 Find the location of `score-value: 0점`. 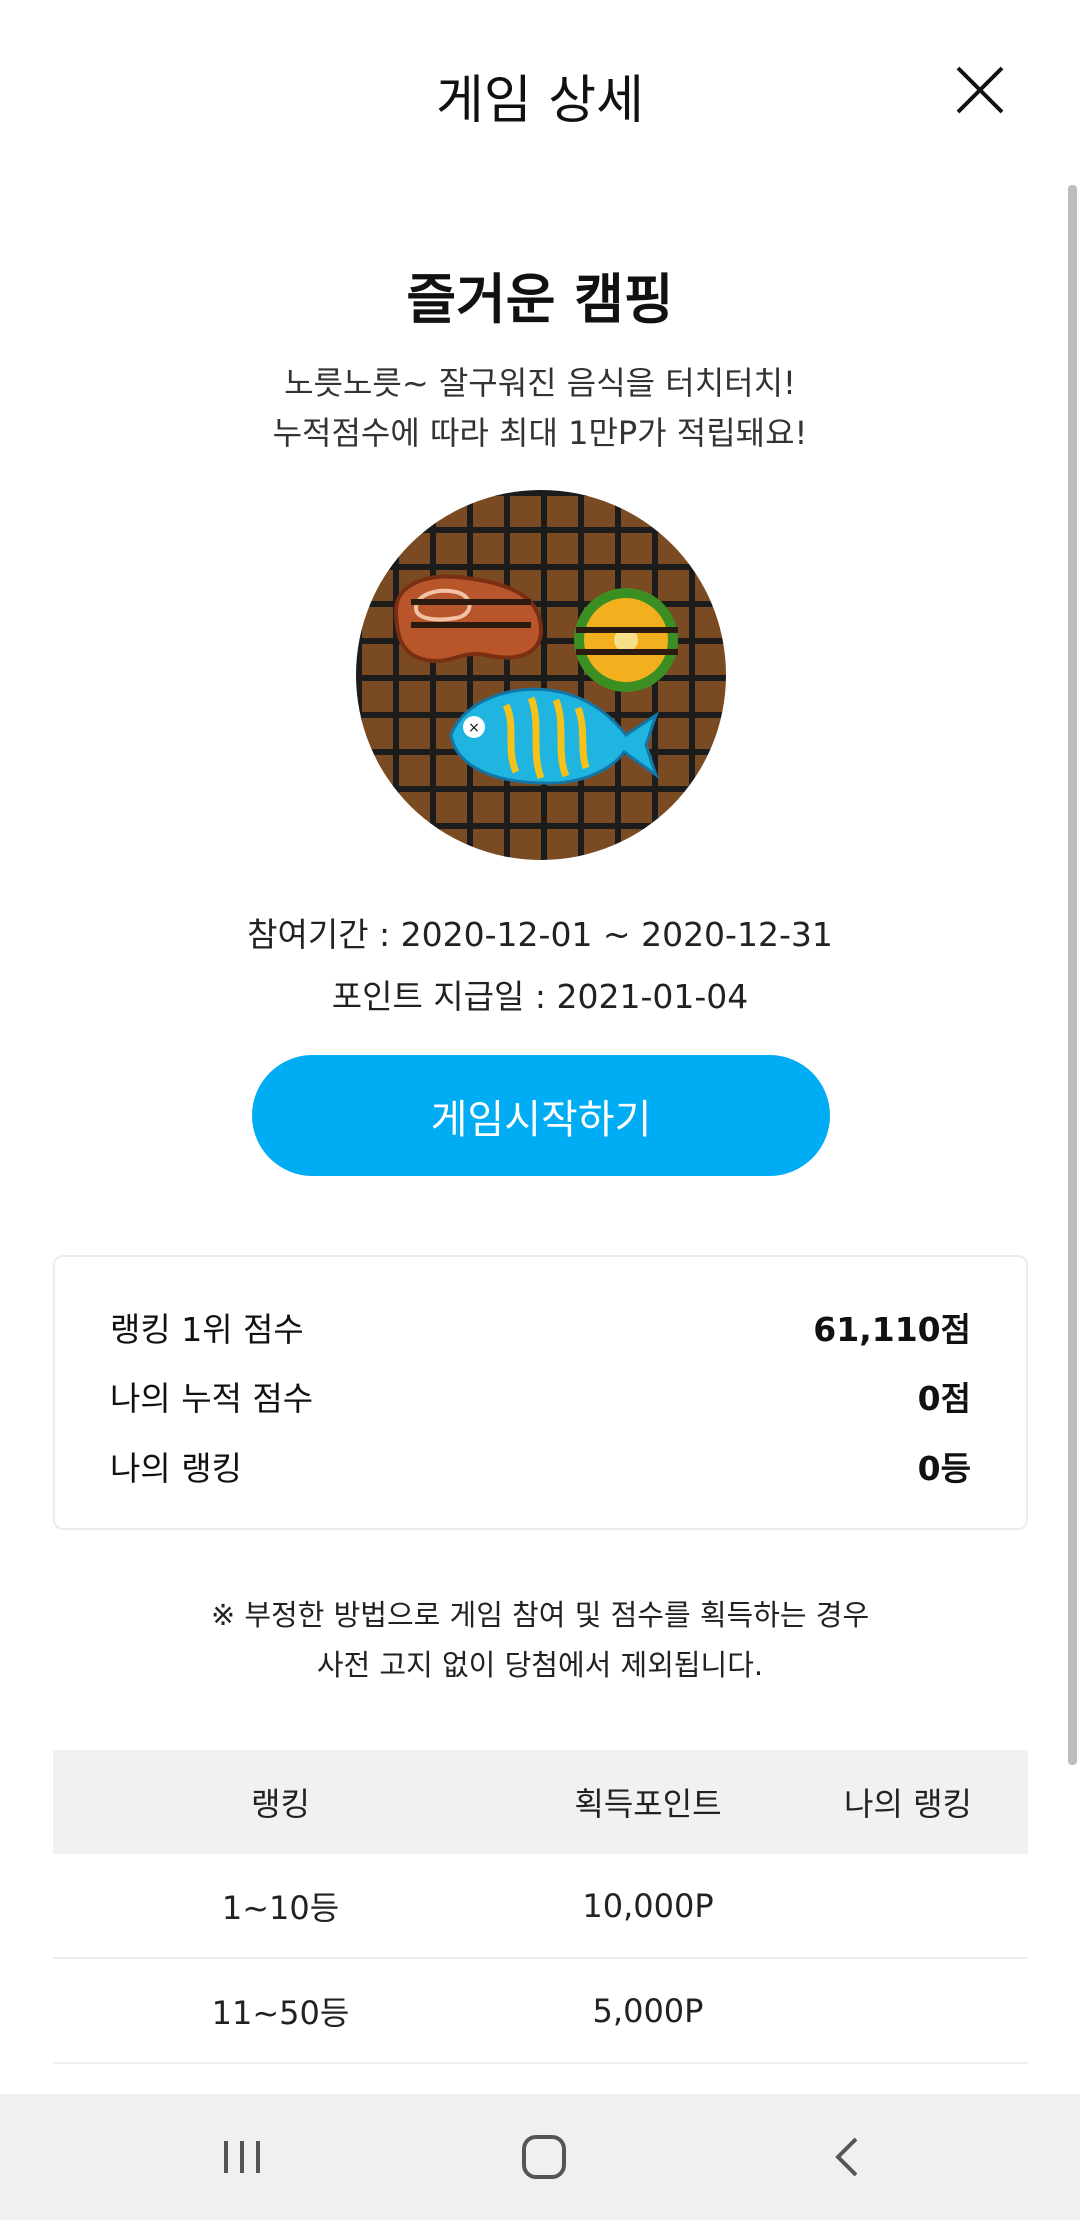

score-value: 0점 is located at coordinates (944, 1398).